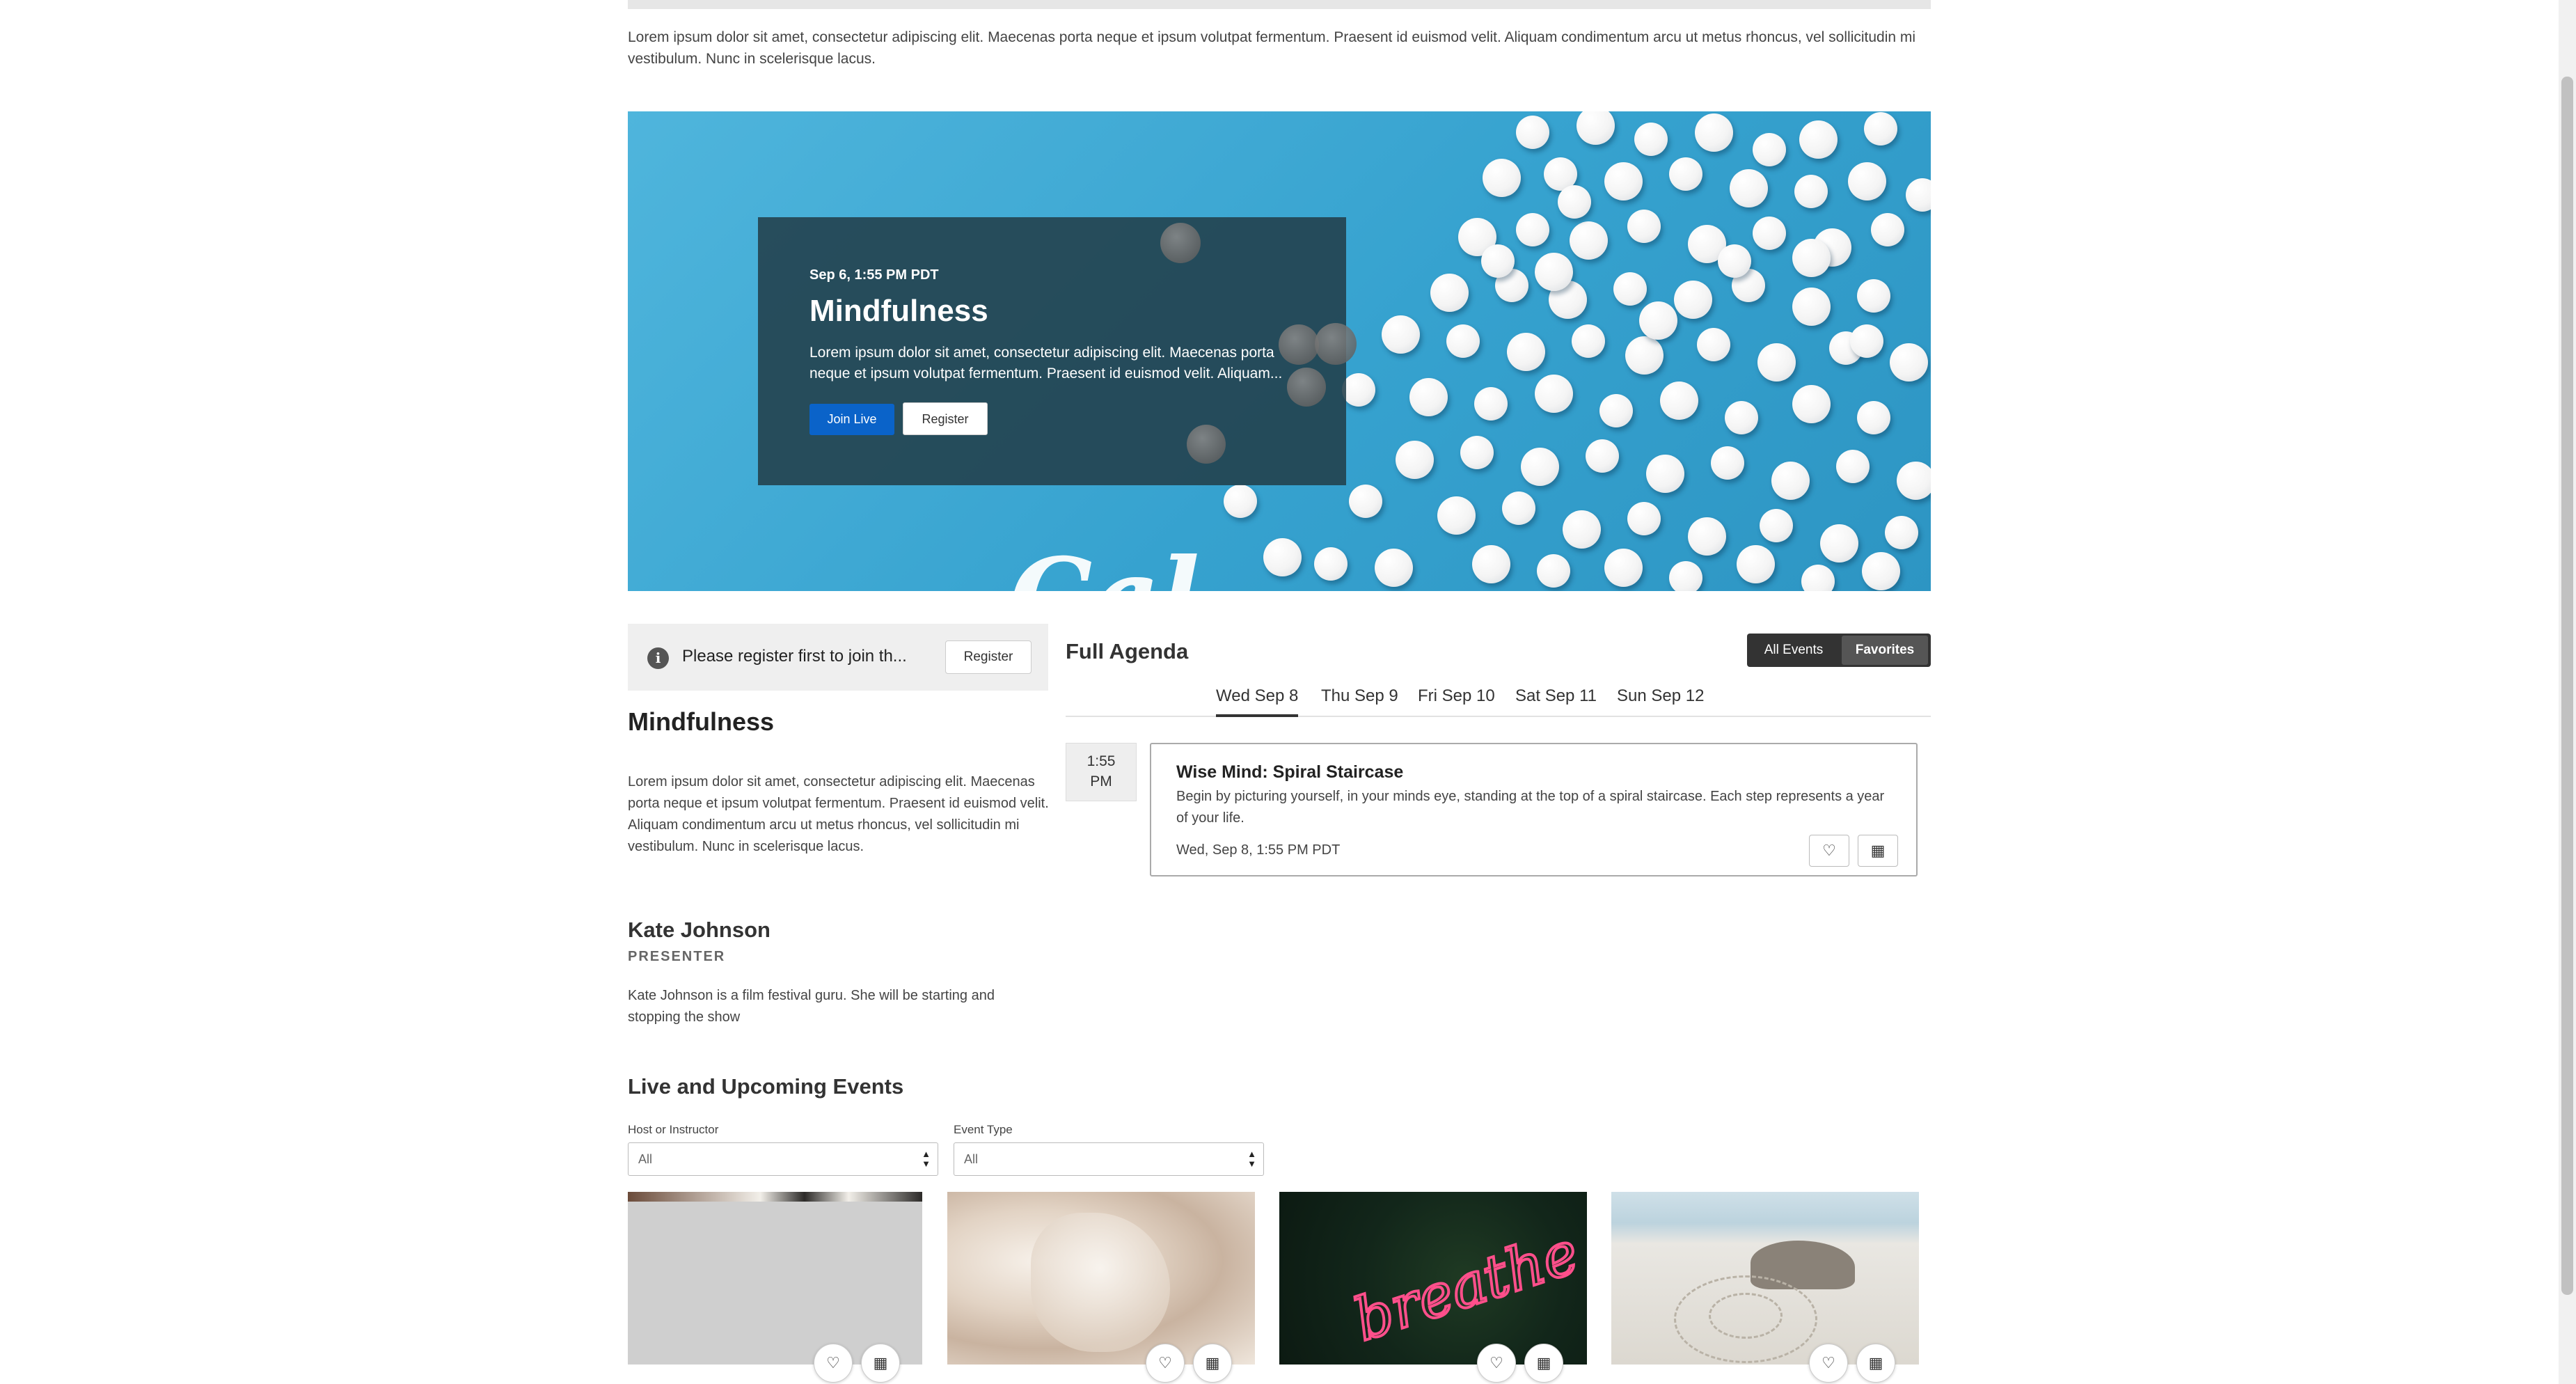  I want to click on event-card-3-calendar-button: ▦, so click(1543, 1364).